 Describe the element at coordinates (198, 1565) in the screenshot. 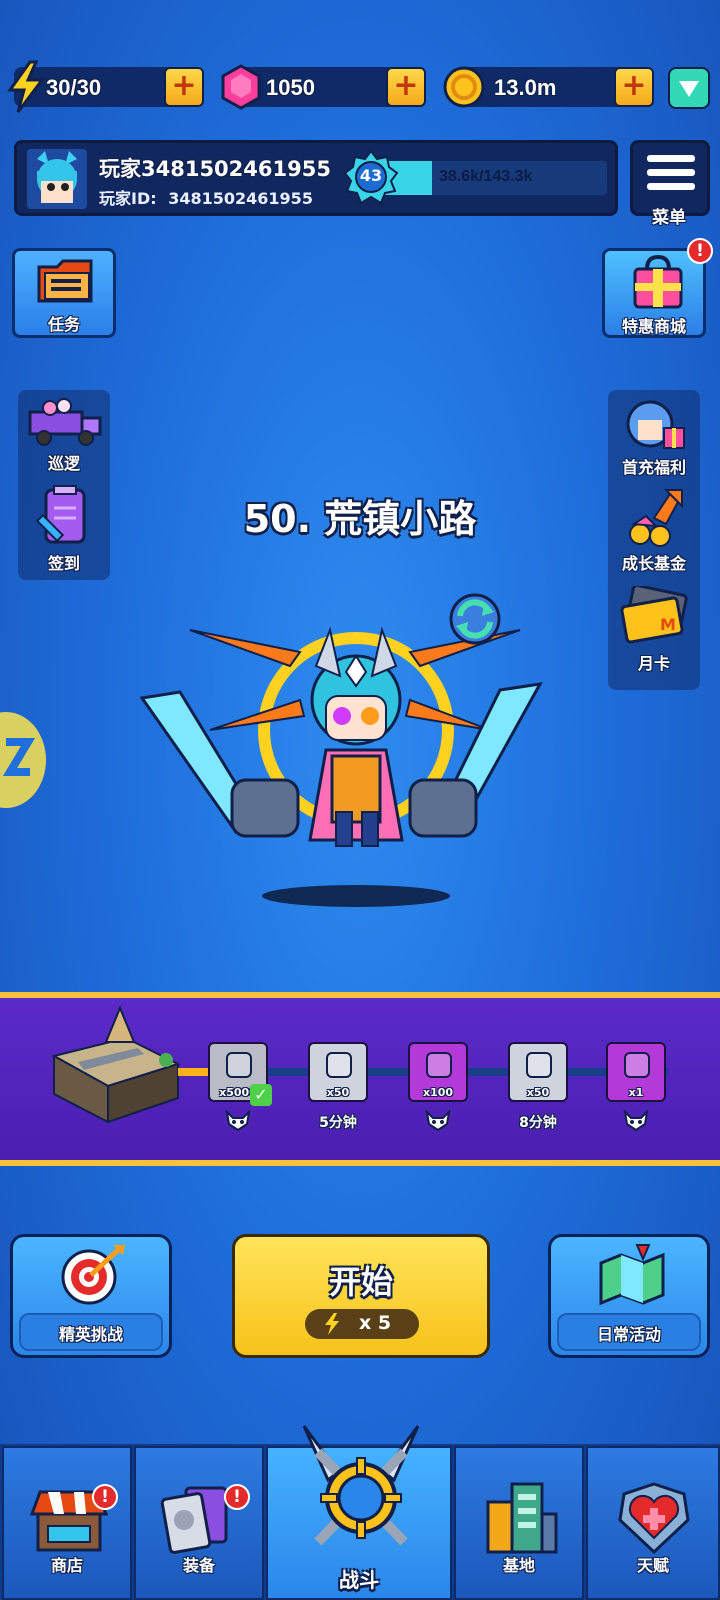

I see `nav-equipment-label: 装备` at that location.